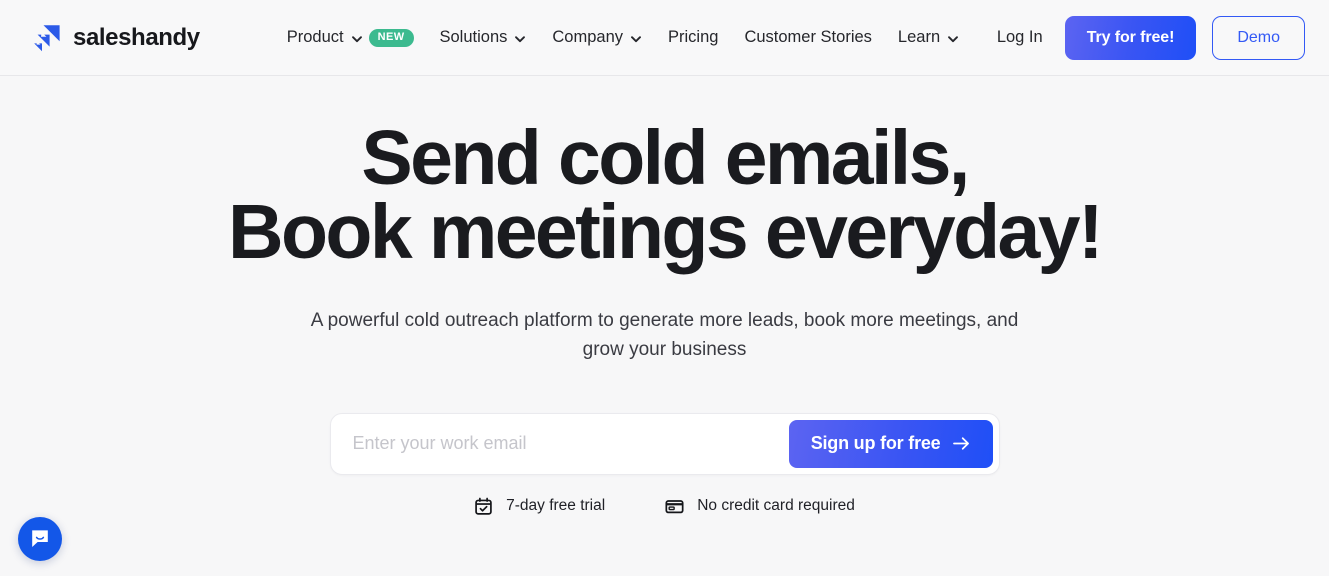 The image size is (1329, 576). Describe the element at coordinates (664, 349) in the screenshot. I see `hero-subtitle-line-2: grow your business` at that location.